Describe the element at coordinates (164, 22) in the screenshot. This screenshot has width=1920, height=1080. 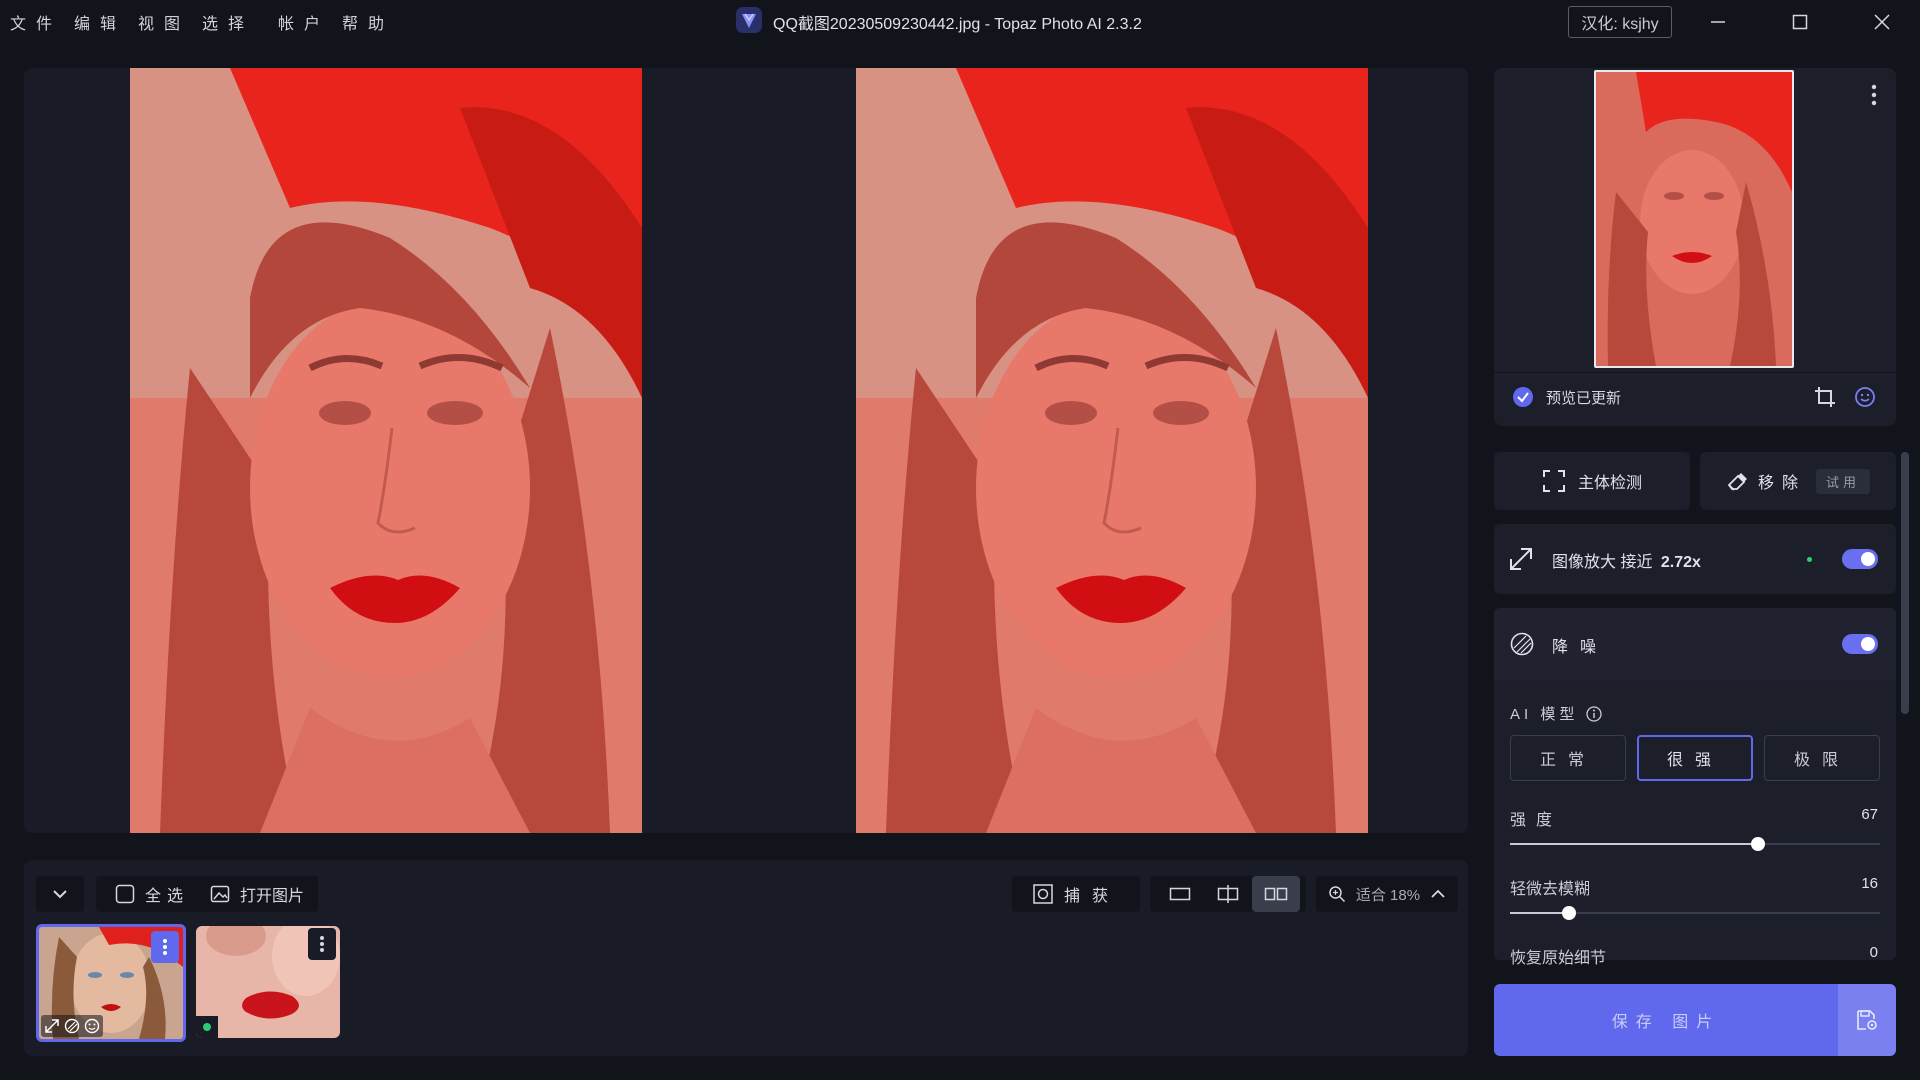
I see `menu-view: 视图` at that location.